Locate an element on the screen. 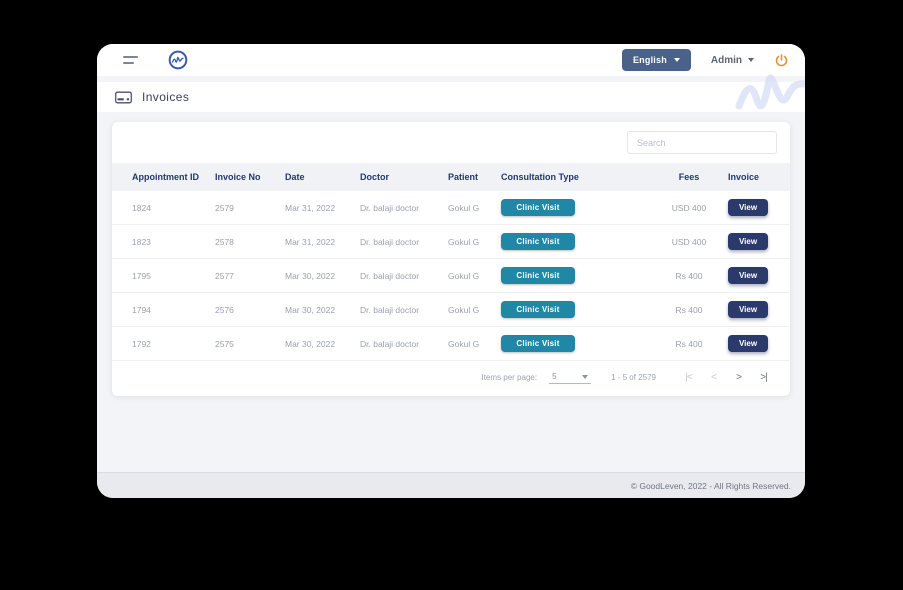  previous-page-button: < is located at coordinates (713, 377).